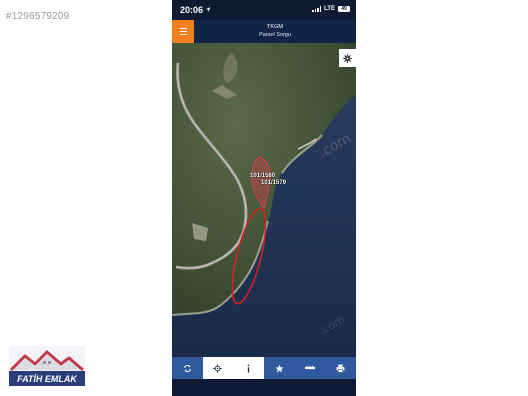 Image resolution: width=528 pixels, height=396 pixels. What do you see at coordinates (262, 176) in the screenshot?
I see `parcel-label-1: 101/1580` at bounding box center [262, 176].